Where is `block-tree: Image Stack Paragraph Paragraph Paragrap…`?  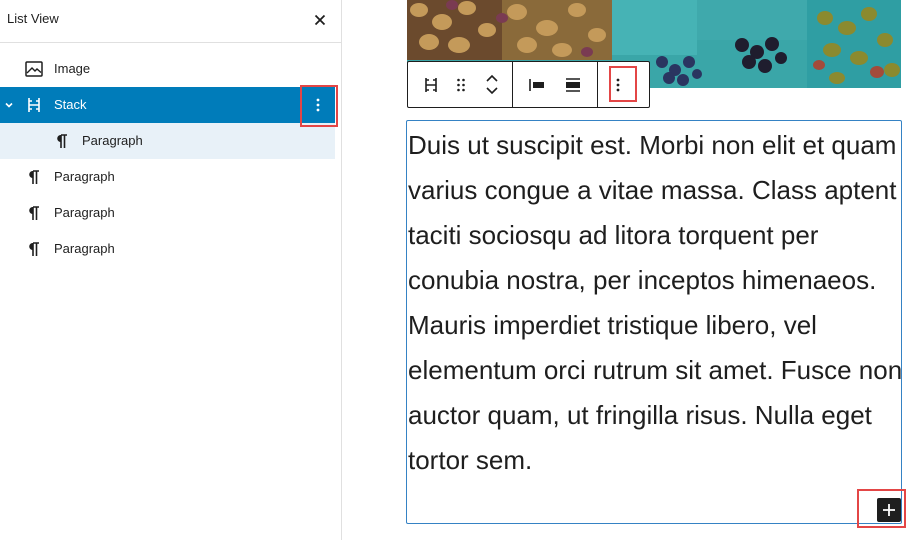
block-tree: Image Stack Paragraph Paragraph Paragrap… is located at coordinates (168, 159).